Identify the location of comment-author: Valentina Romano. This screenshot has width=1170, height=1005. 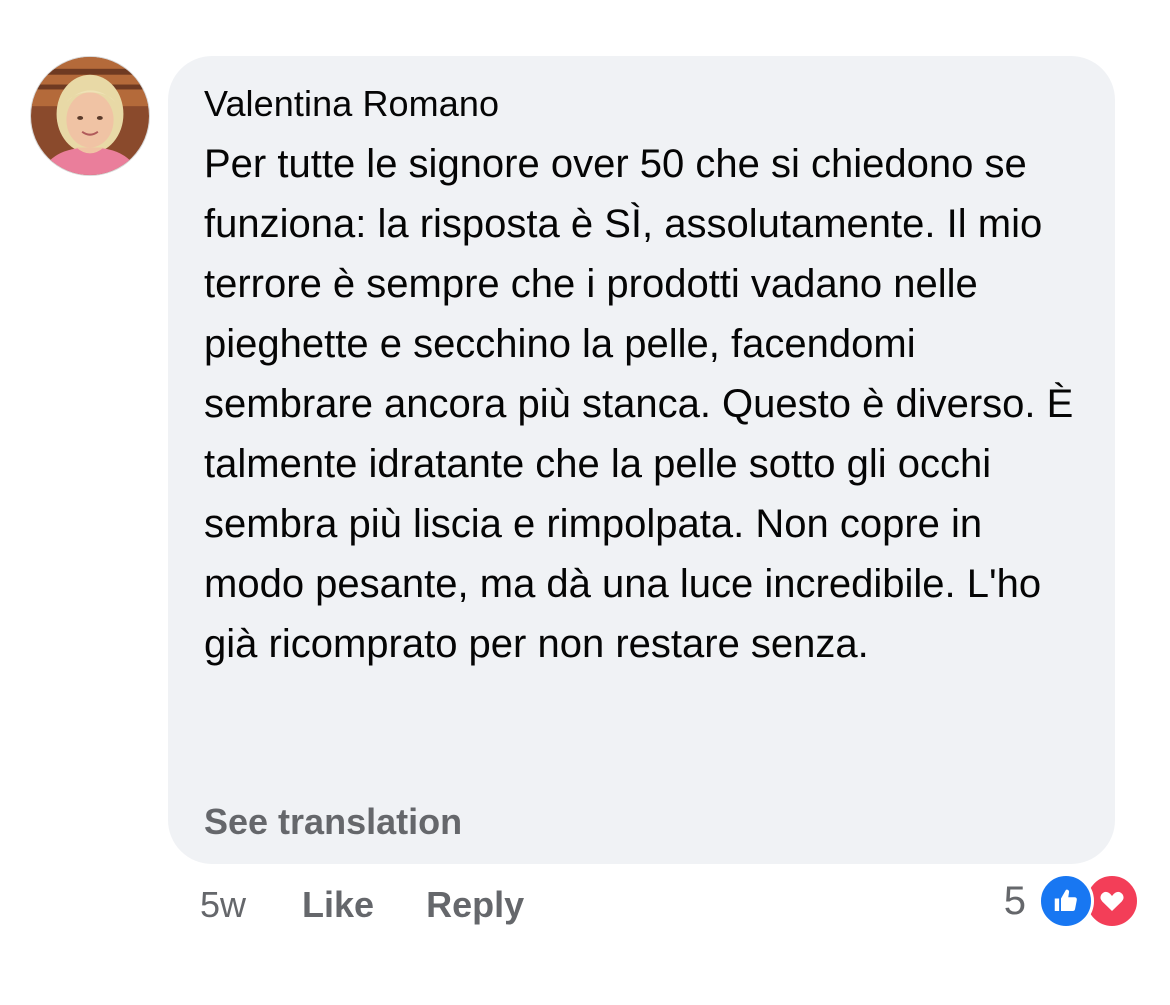
(641, 104).